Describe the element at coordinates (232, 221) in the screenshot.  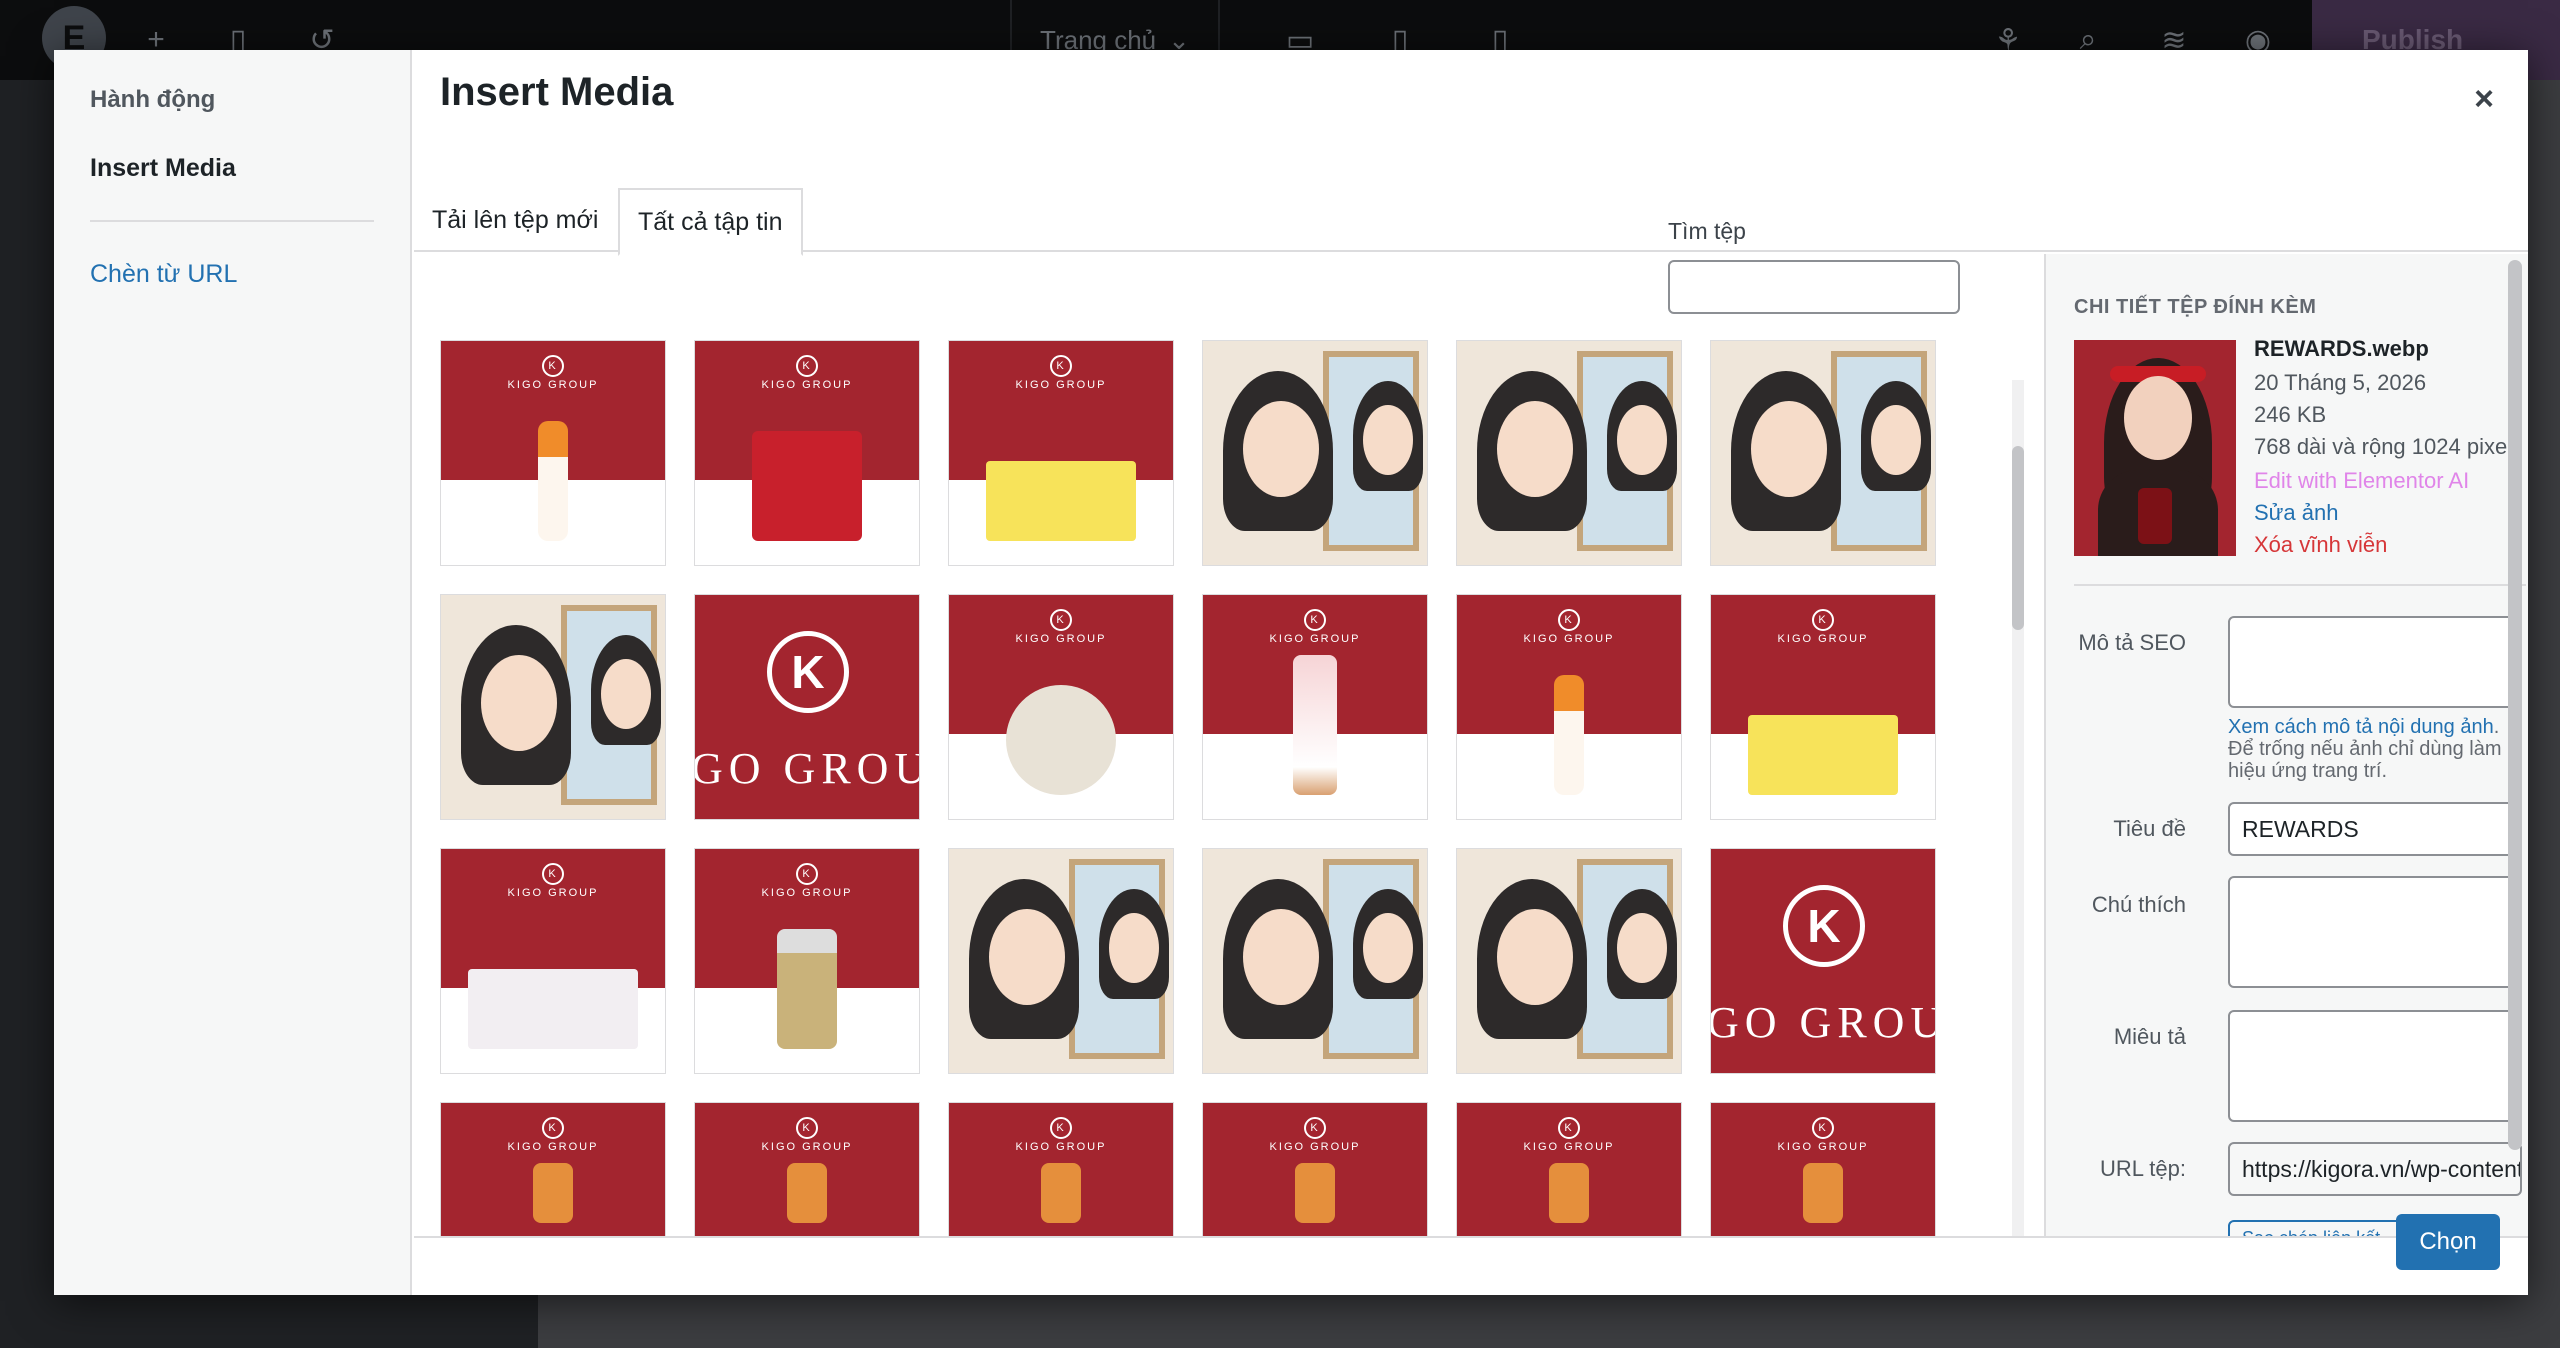
I see `menu-separator` at that location.